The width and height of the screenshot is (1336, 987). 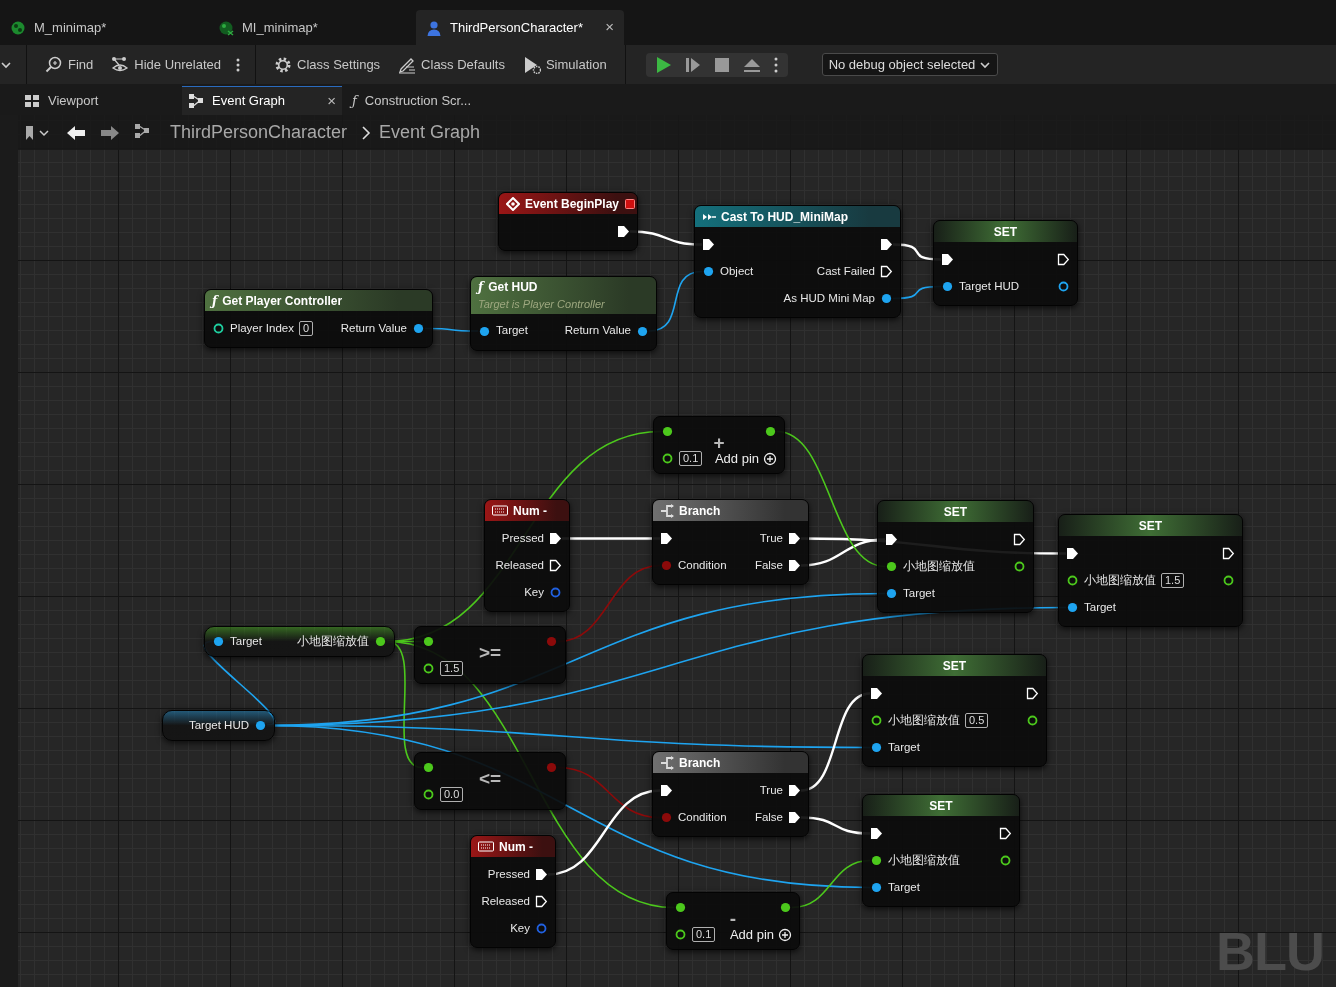 I want to click on corner-label: BLU, so click(x=1270, y=951).